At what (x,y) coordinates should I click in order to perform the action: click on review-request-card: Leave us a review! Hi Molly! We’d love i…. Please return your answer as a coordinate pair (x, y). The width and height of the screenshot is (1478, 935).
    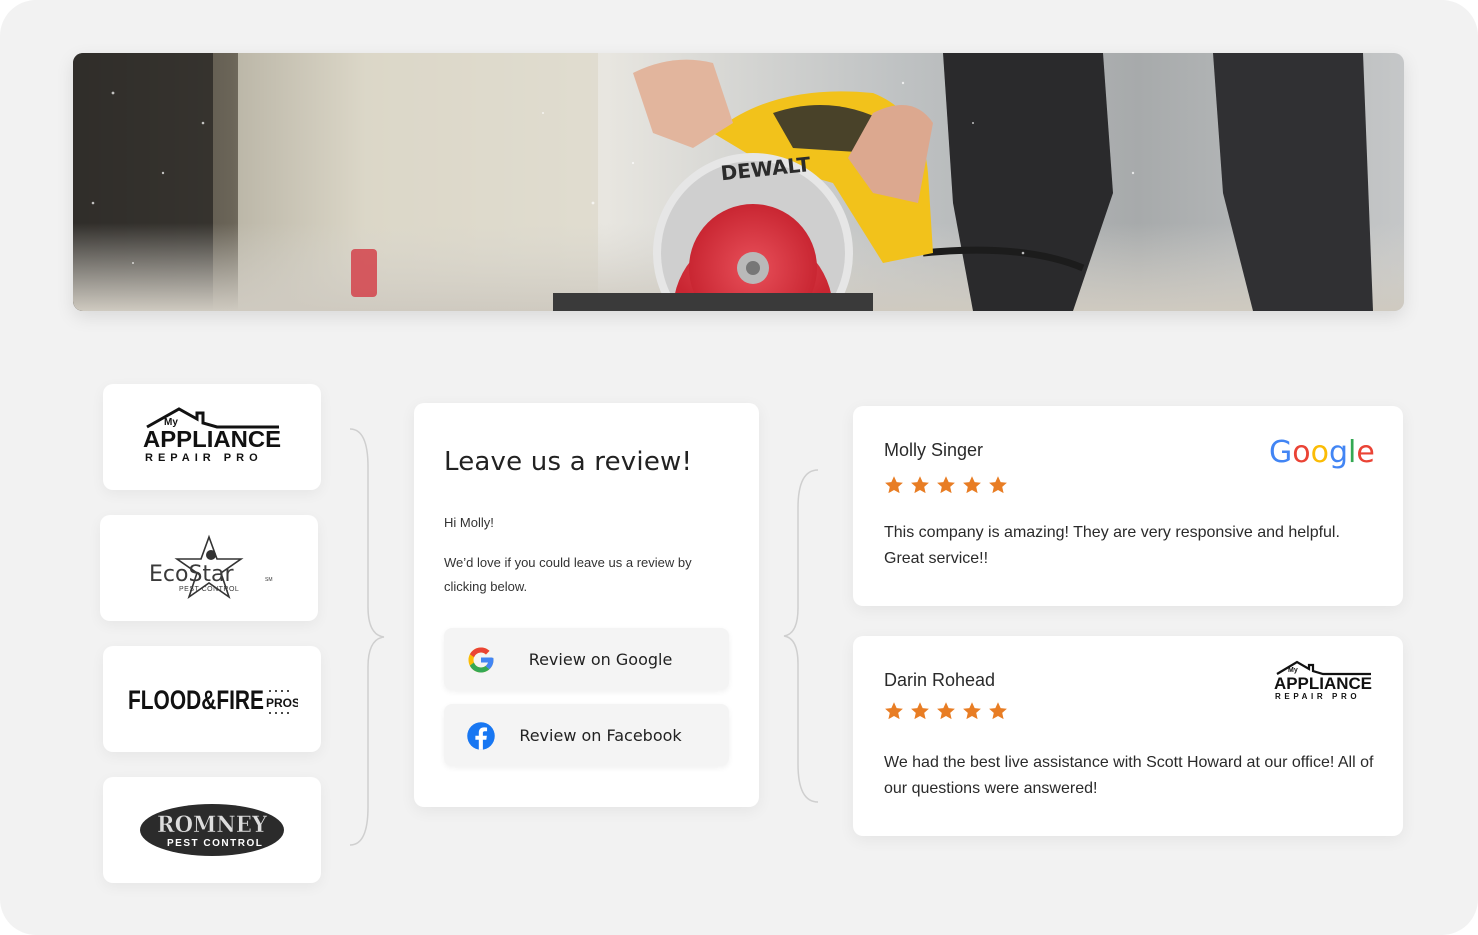
    Looking at the image, I should click on (586, 605).